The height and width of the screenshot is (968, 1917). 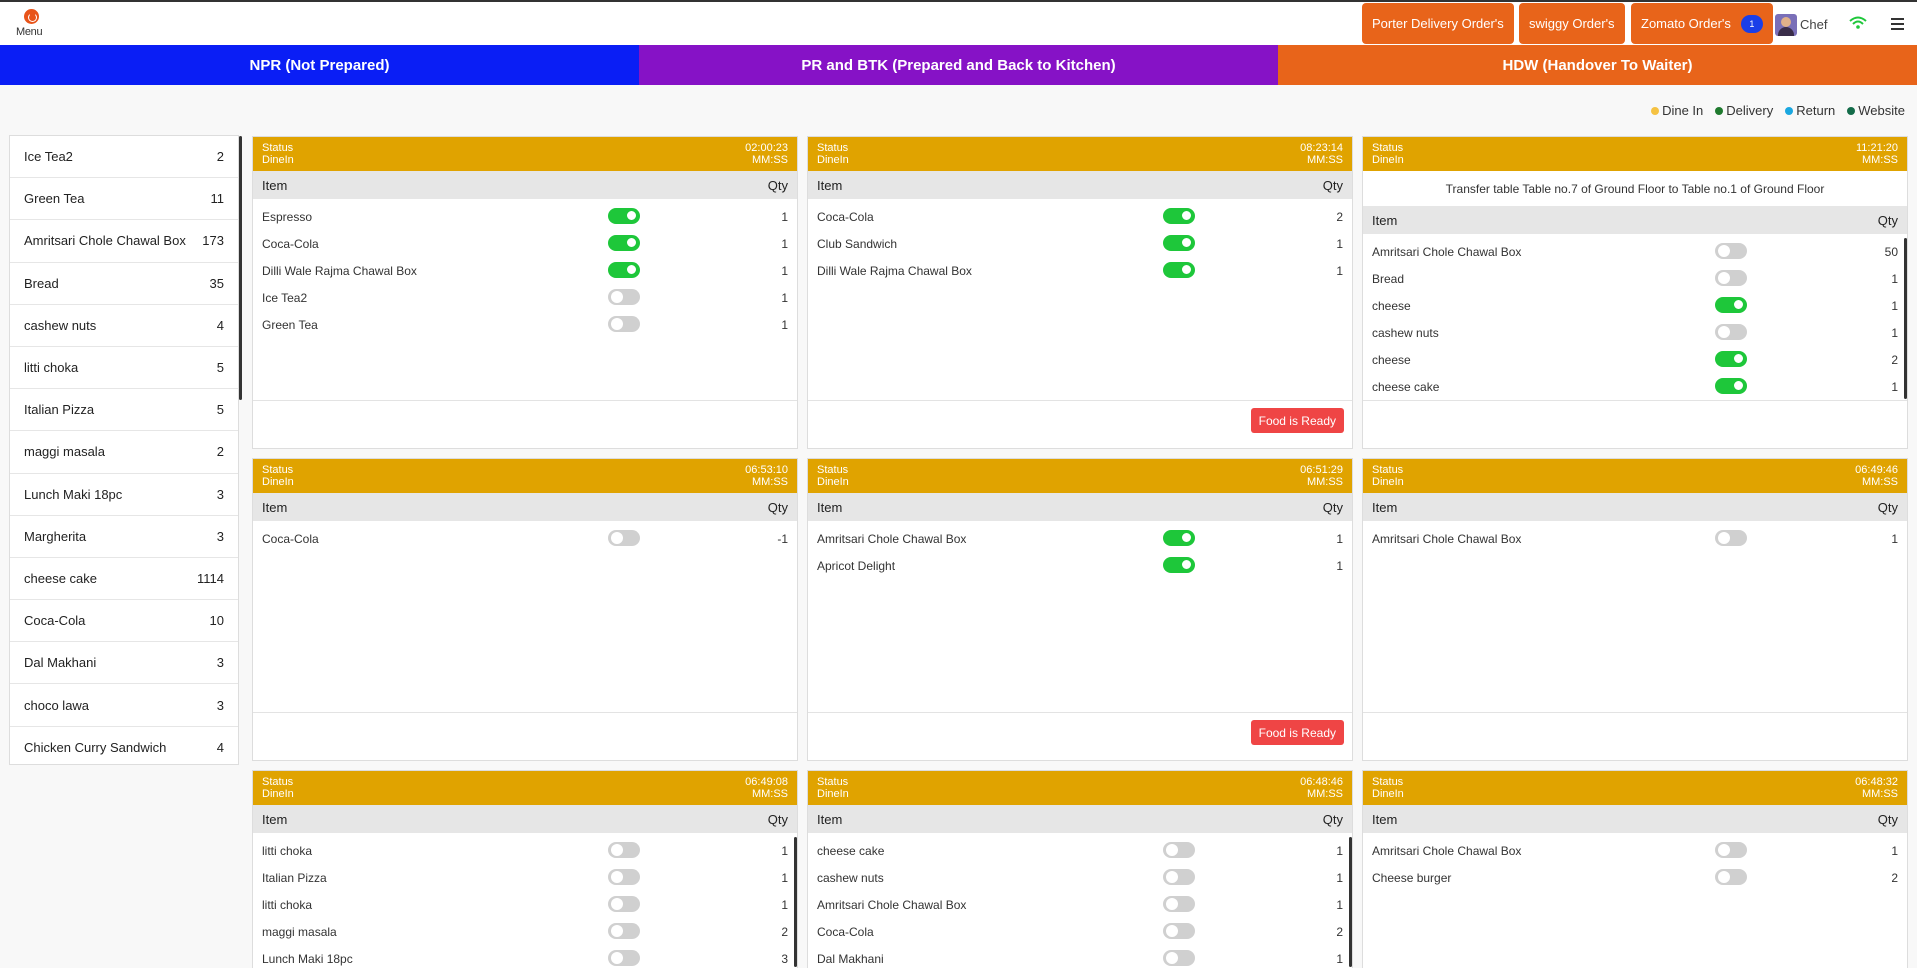 What do you see at coordinates (1894, 359) in the screenshot?
I see `order-item-qty: 2` at bounding box center [1894, 359].